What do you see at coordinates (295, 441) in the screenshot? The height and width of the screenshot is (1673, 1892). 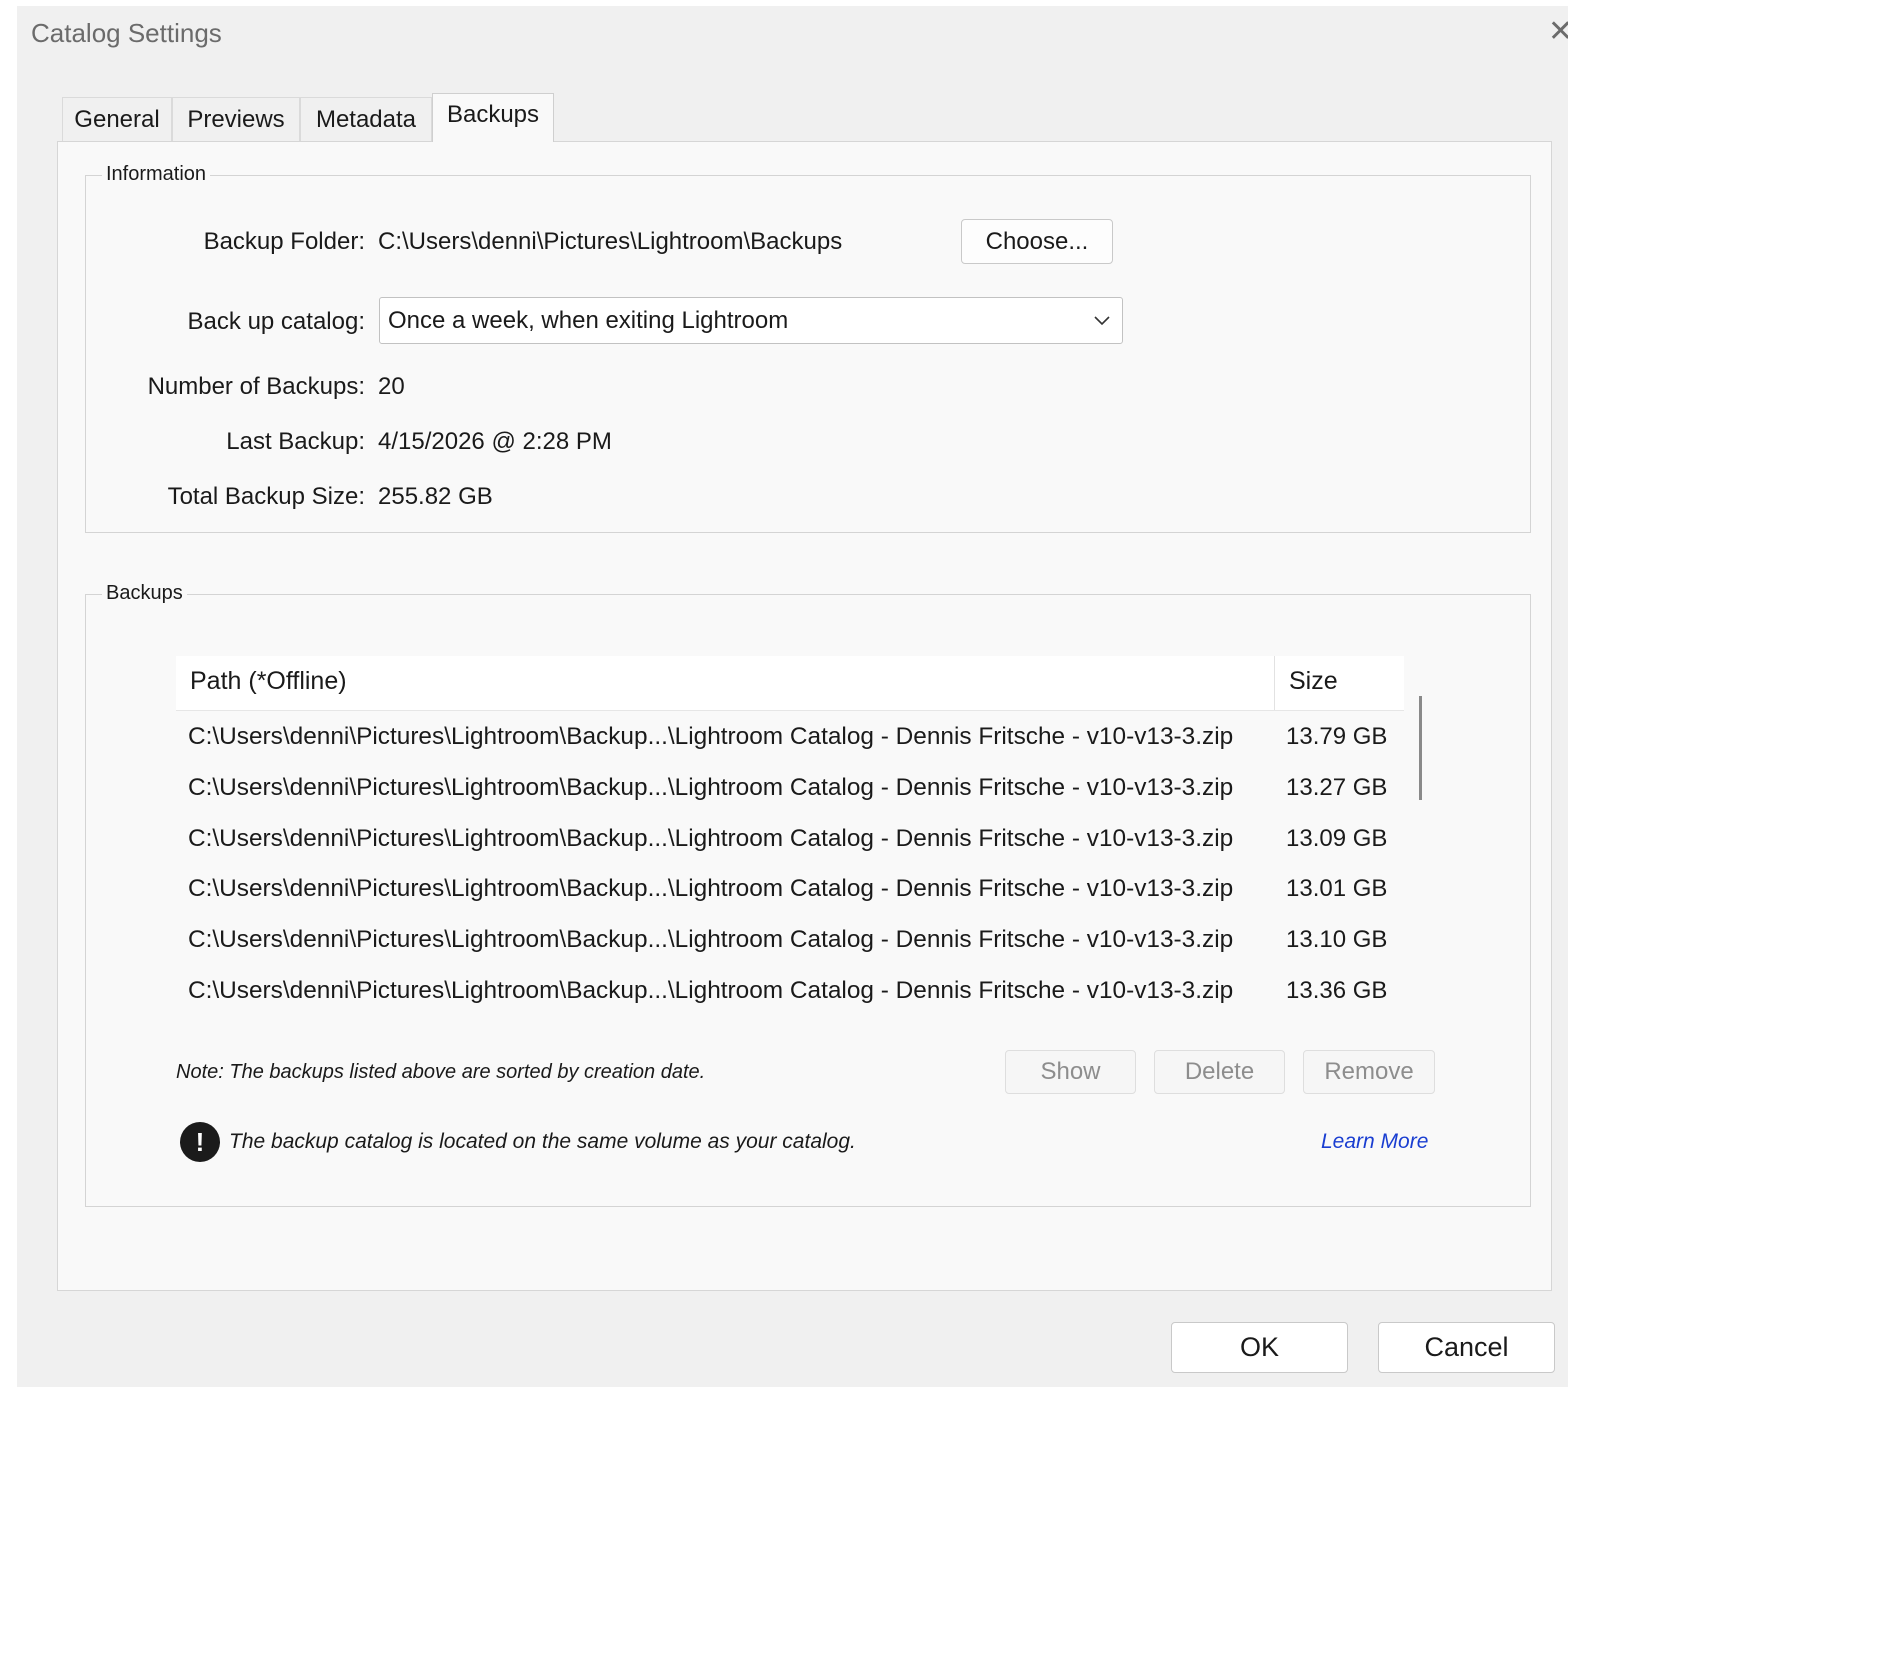 I see `last-backup-label: Last Backup:` at bounding box center [295, 441].